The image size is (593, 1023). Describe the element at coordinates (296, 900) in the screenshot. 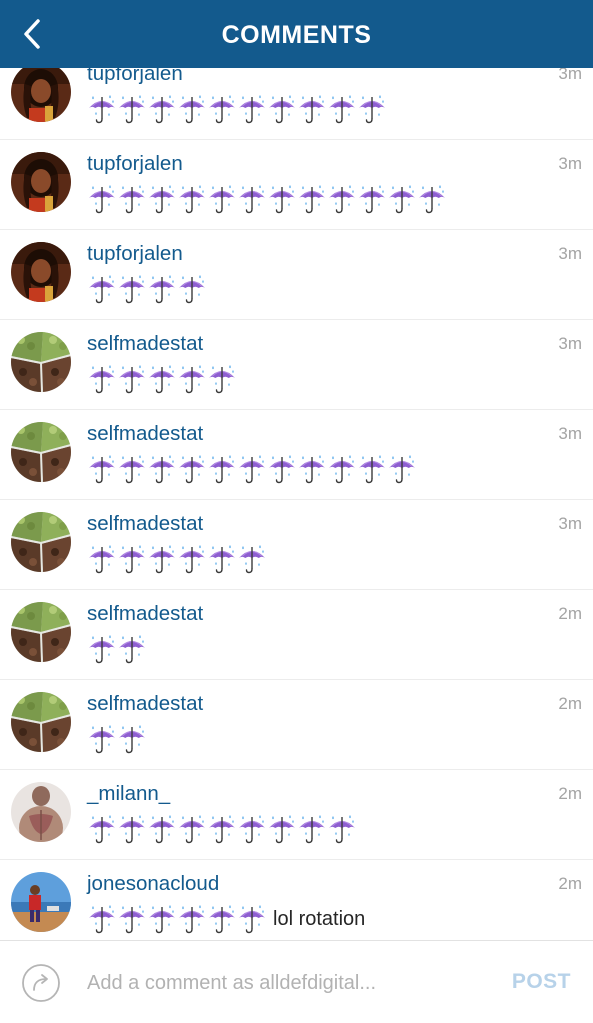

I see `comment-row: jonesonacloud 2m lol rotation` at that location.